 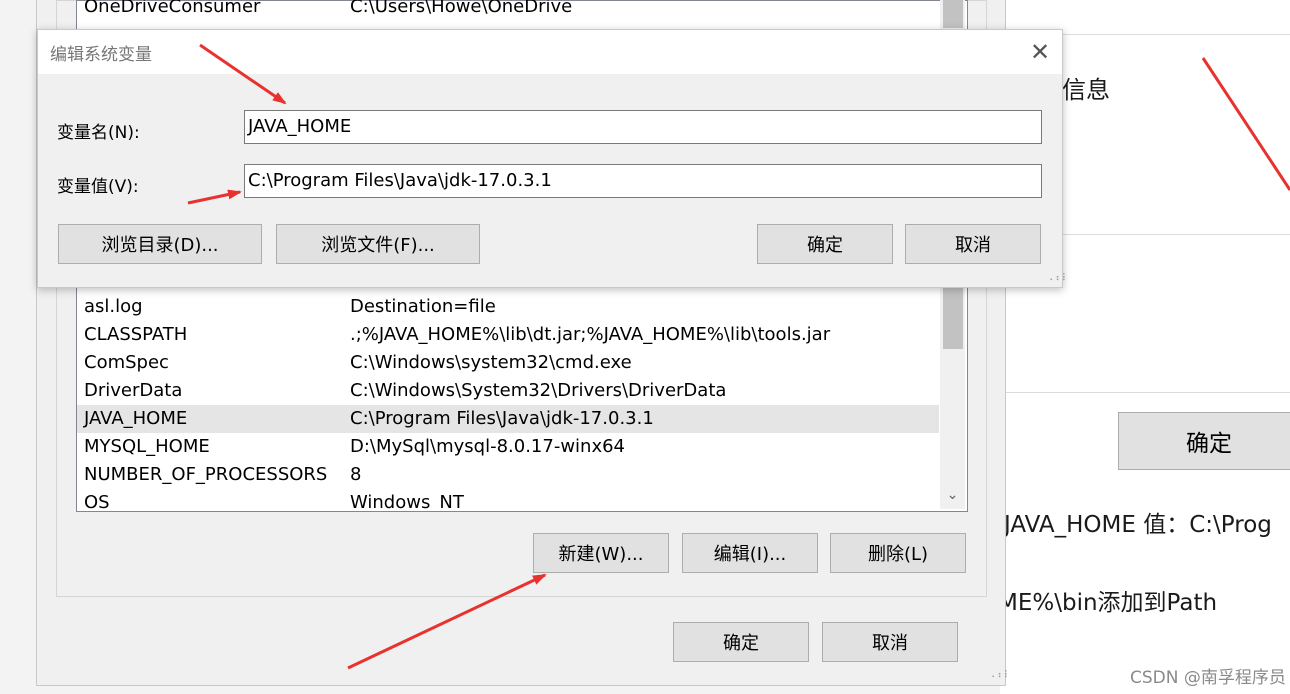 What do you see at coordinates (147, 446) in the screenshot?
I see `variable-name: MYSQL_HOME` at bounding box center [147, 446].